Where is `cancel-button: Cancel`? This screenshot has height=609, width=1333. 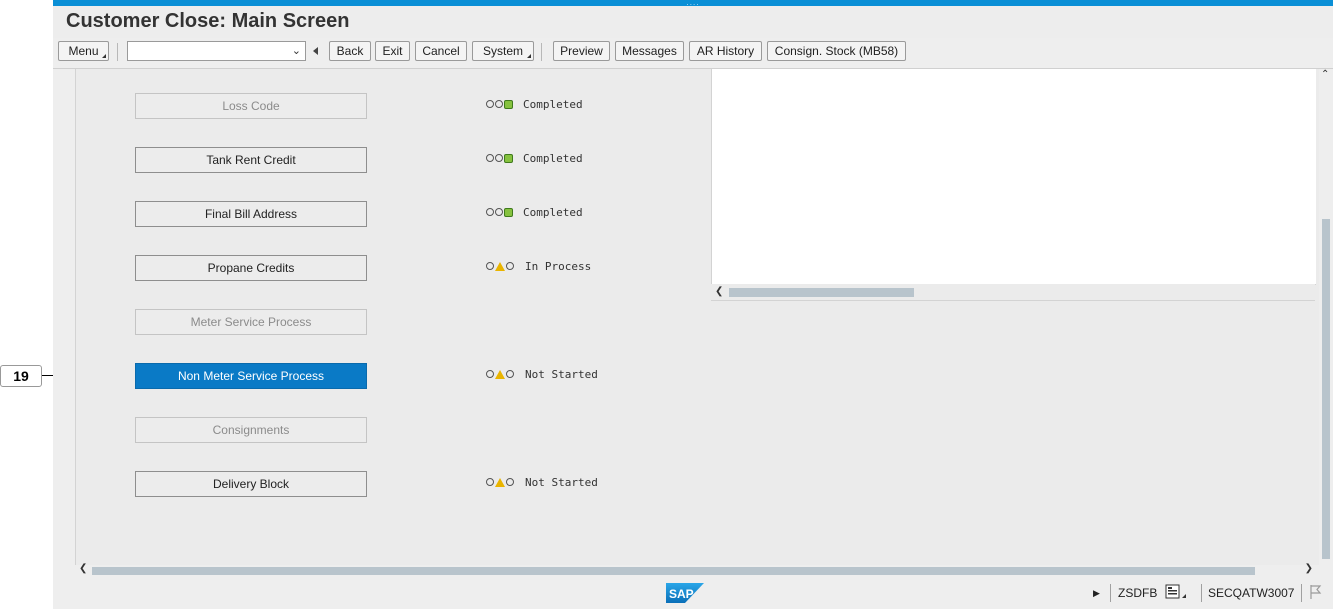 cancel-button: Cancel is located at coordinates (441, 51).